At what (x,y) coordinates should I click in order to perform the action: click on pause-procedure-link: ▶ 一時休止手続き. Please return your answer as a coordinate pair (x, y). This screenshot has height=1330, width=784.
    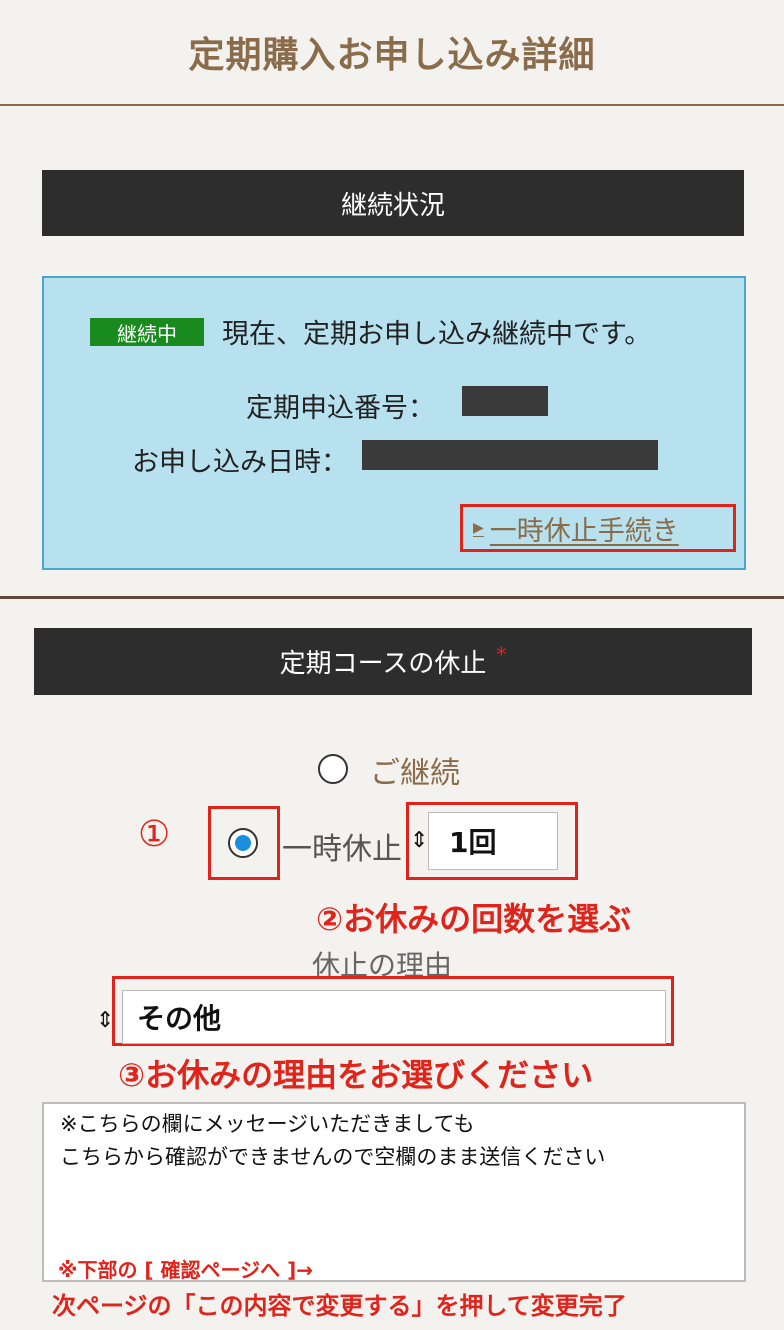
    Looking at the image, I should click on (598, 528).